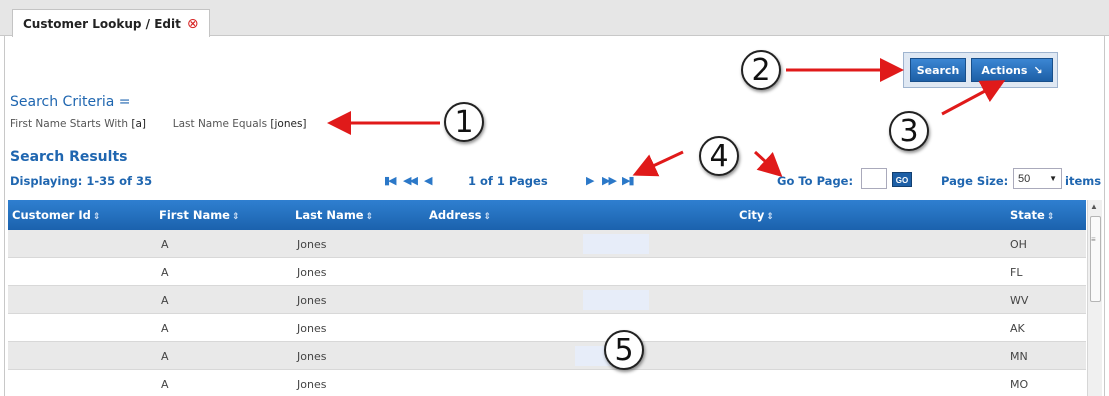 The image size is (1109, 396). I want to click on column-header-customer-id: Customer Id ⇕, so click(56, 215).